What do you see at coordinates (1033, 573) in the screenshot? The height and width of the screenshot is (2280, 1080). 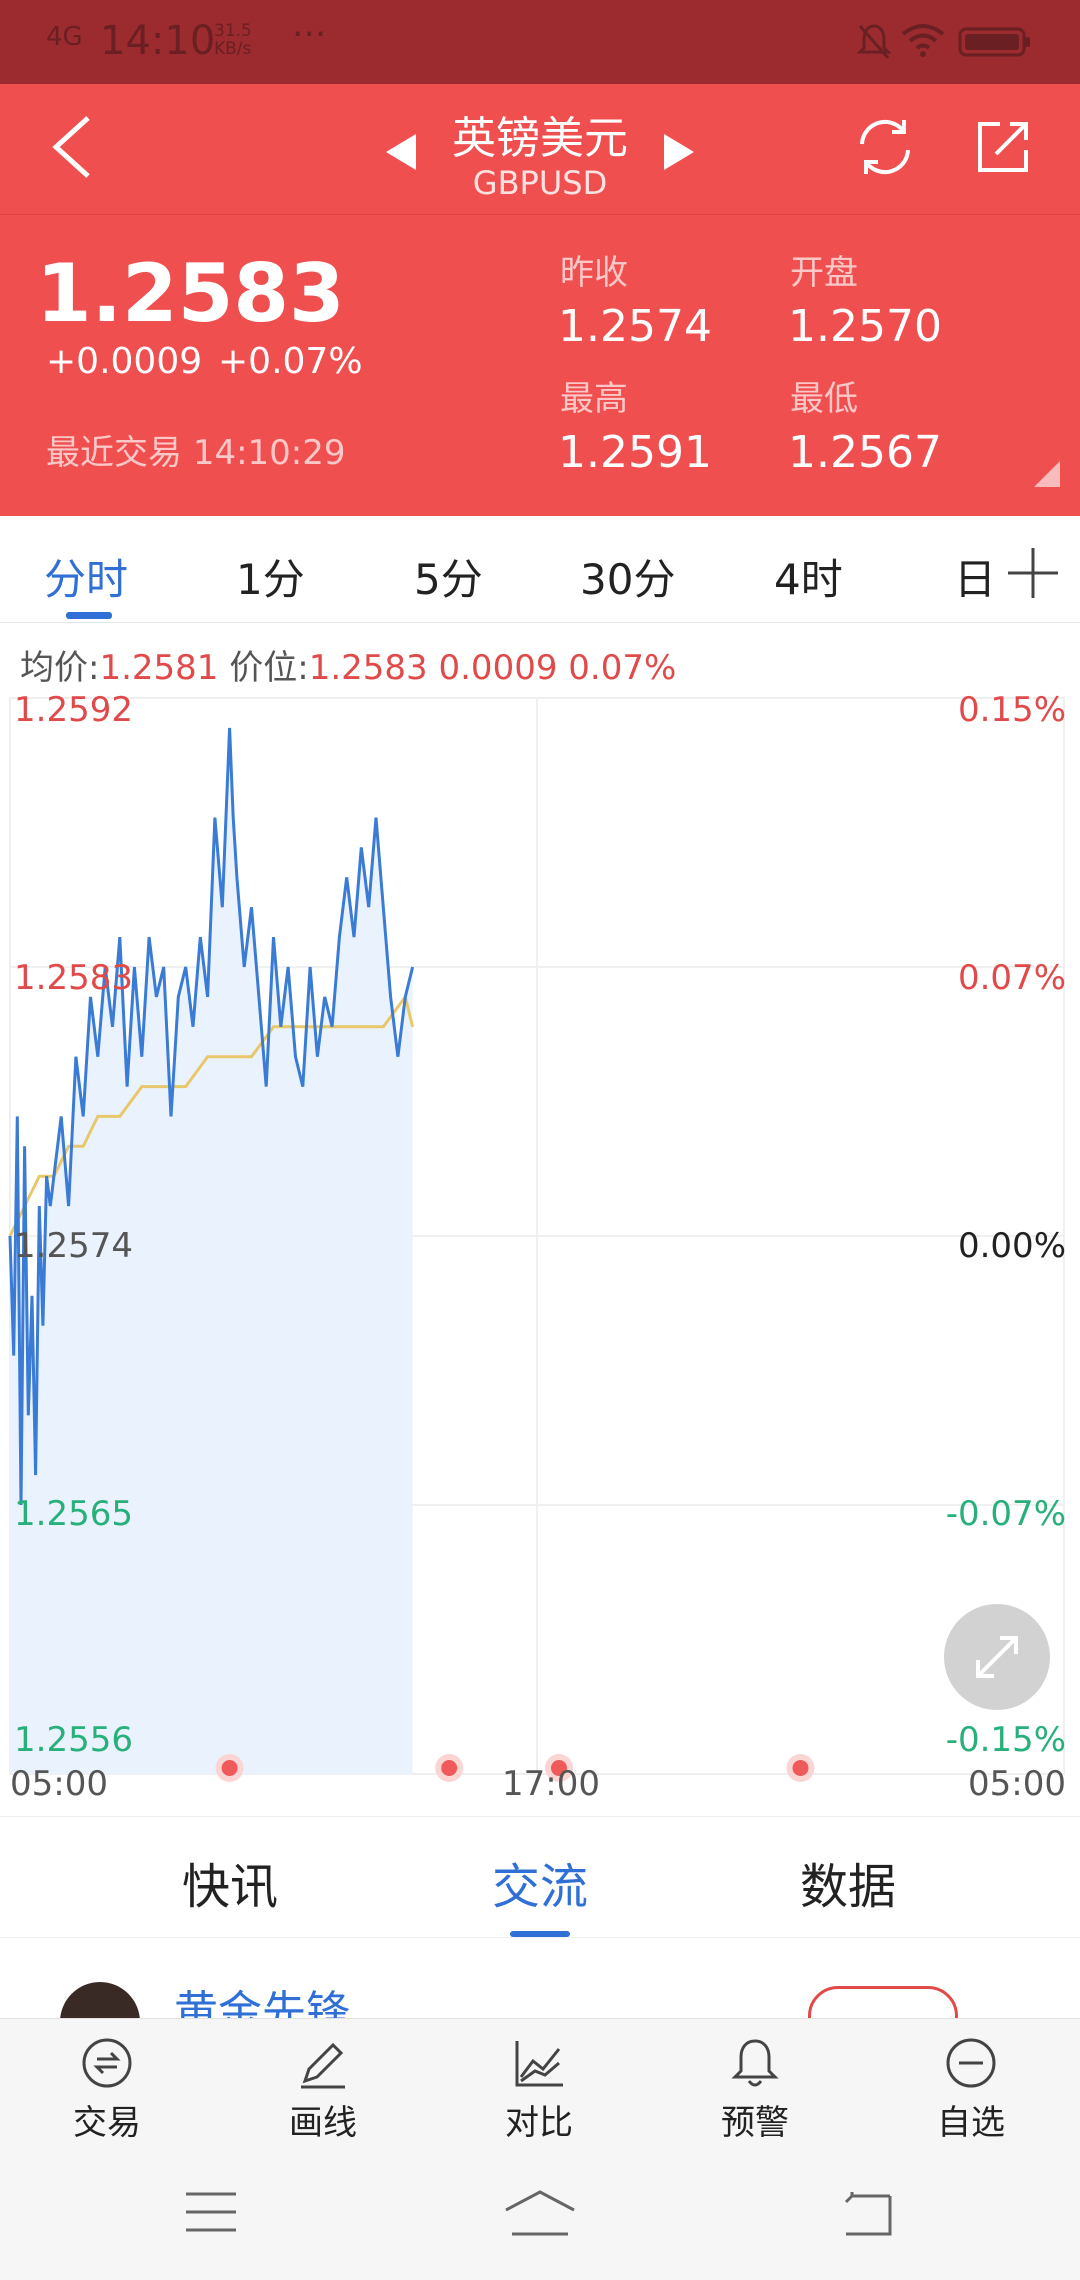 I see `plus-icon` at bounding box center [1033, 573].